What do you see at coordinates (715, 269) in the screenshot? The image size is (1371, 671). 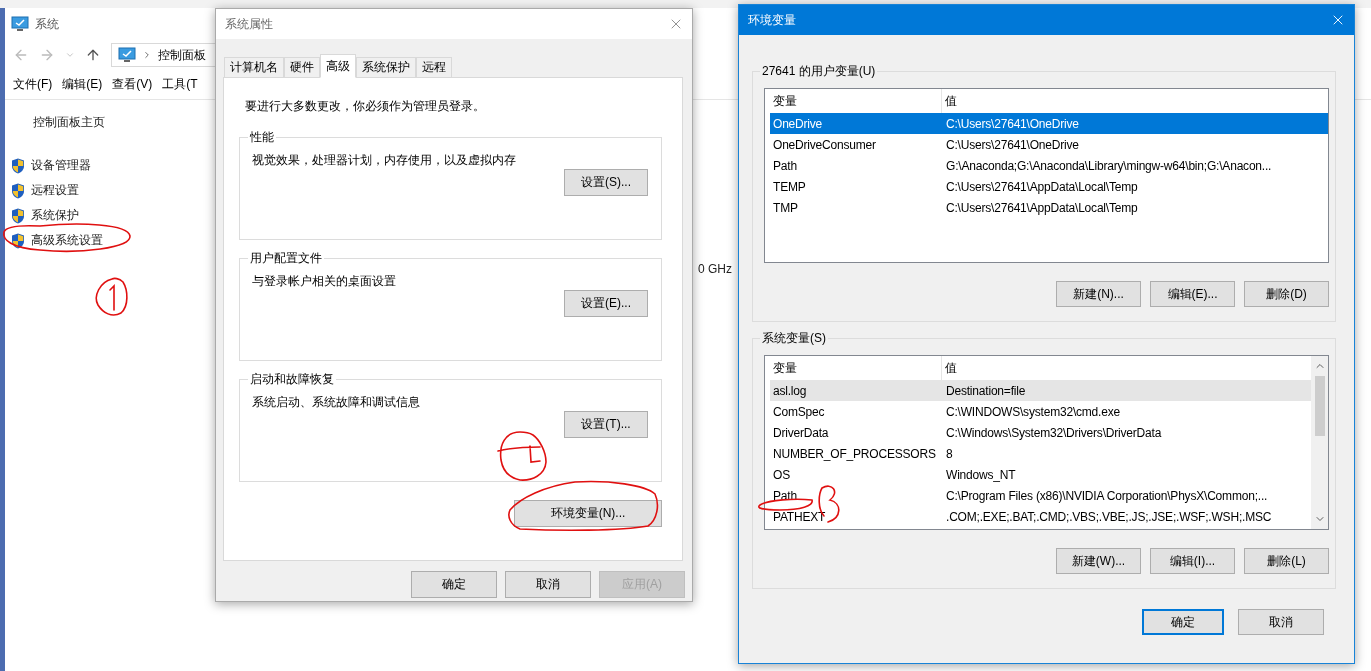 I see `spec-text: 0 GHz` at bounding box center [715, 269].